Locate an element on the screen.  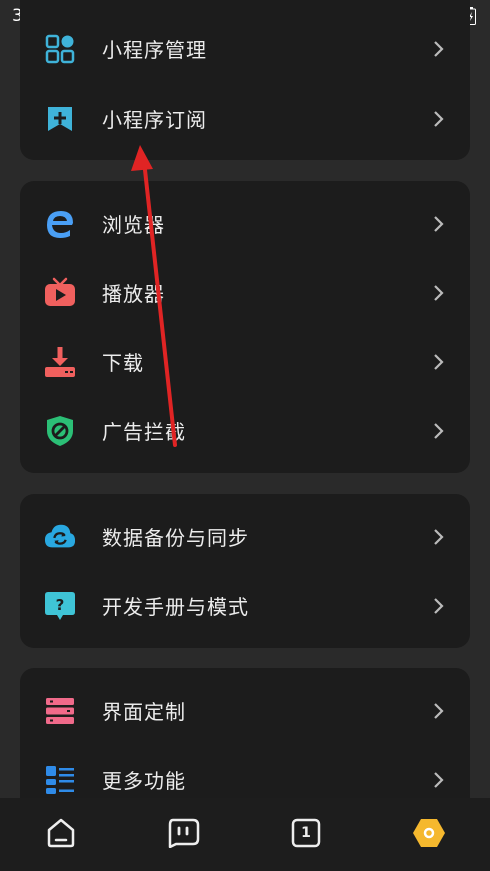
row-label: 下载 is located at coordinates (123, 363).